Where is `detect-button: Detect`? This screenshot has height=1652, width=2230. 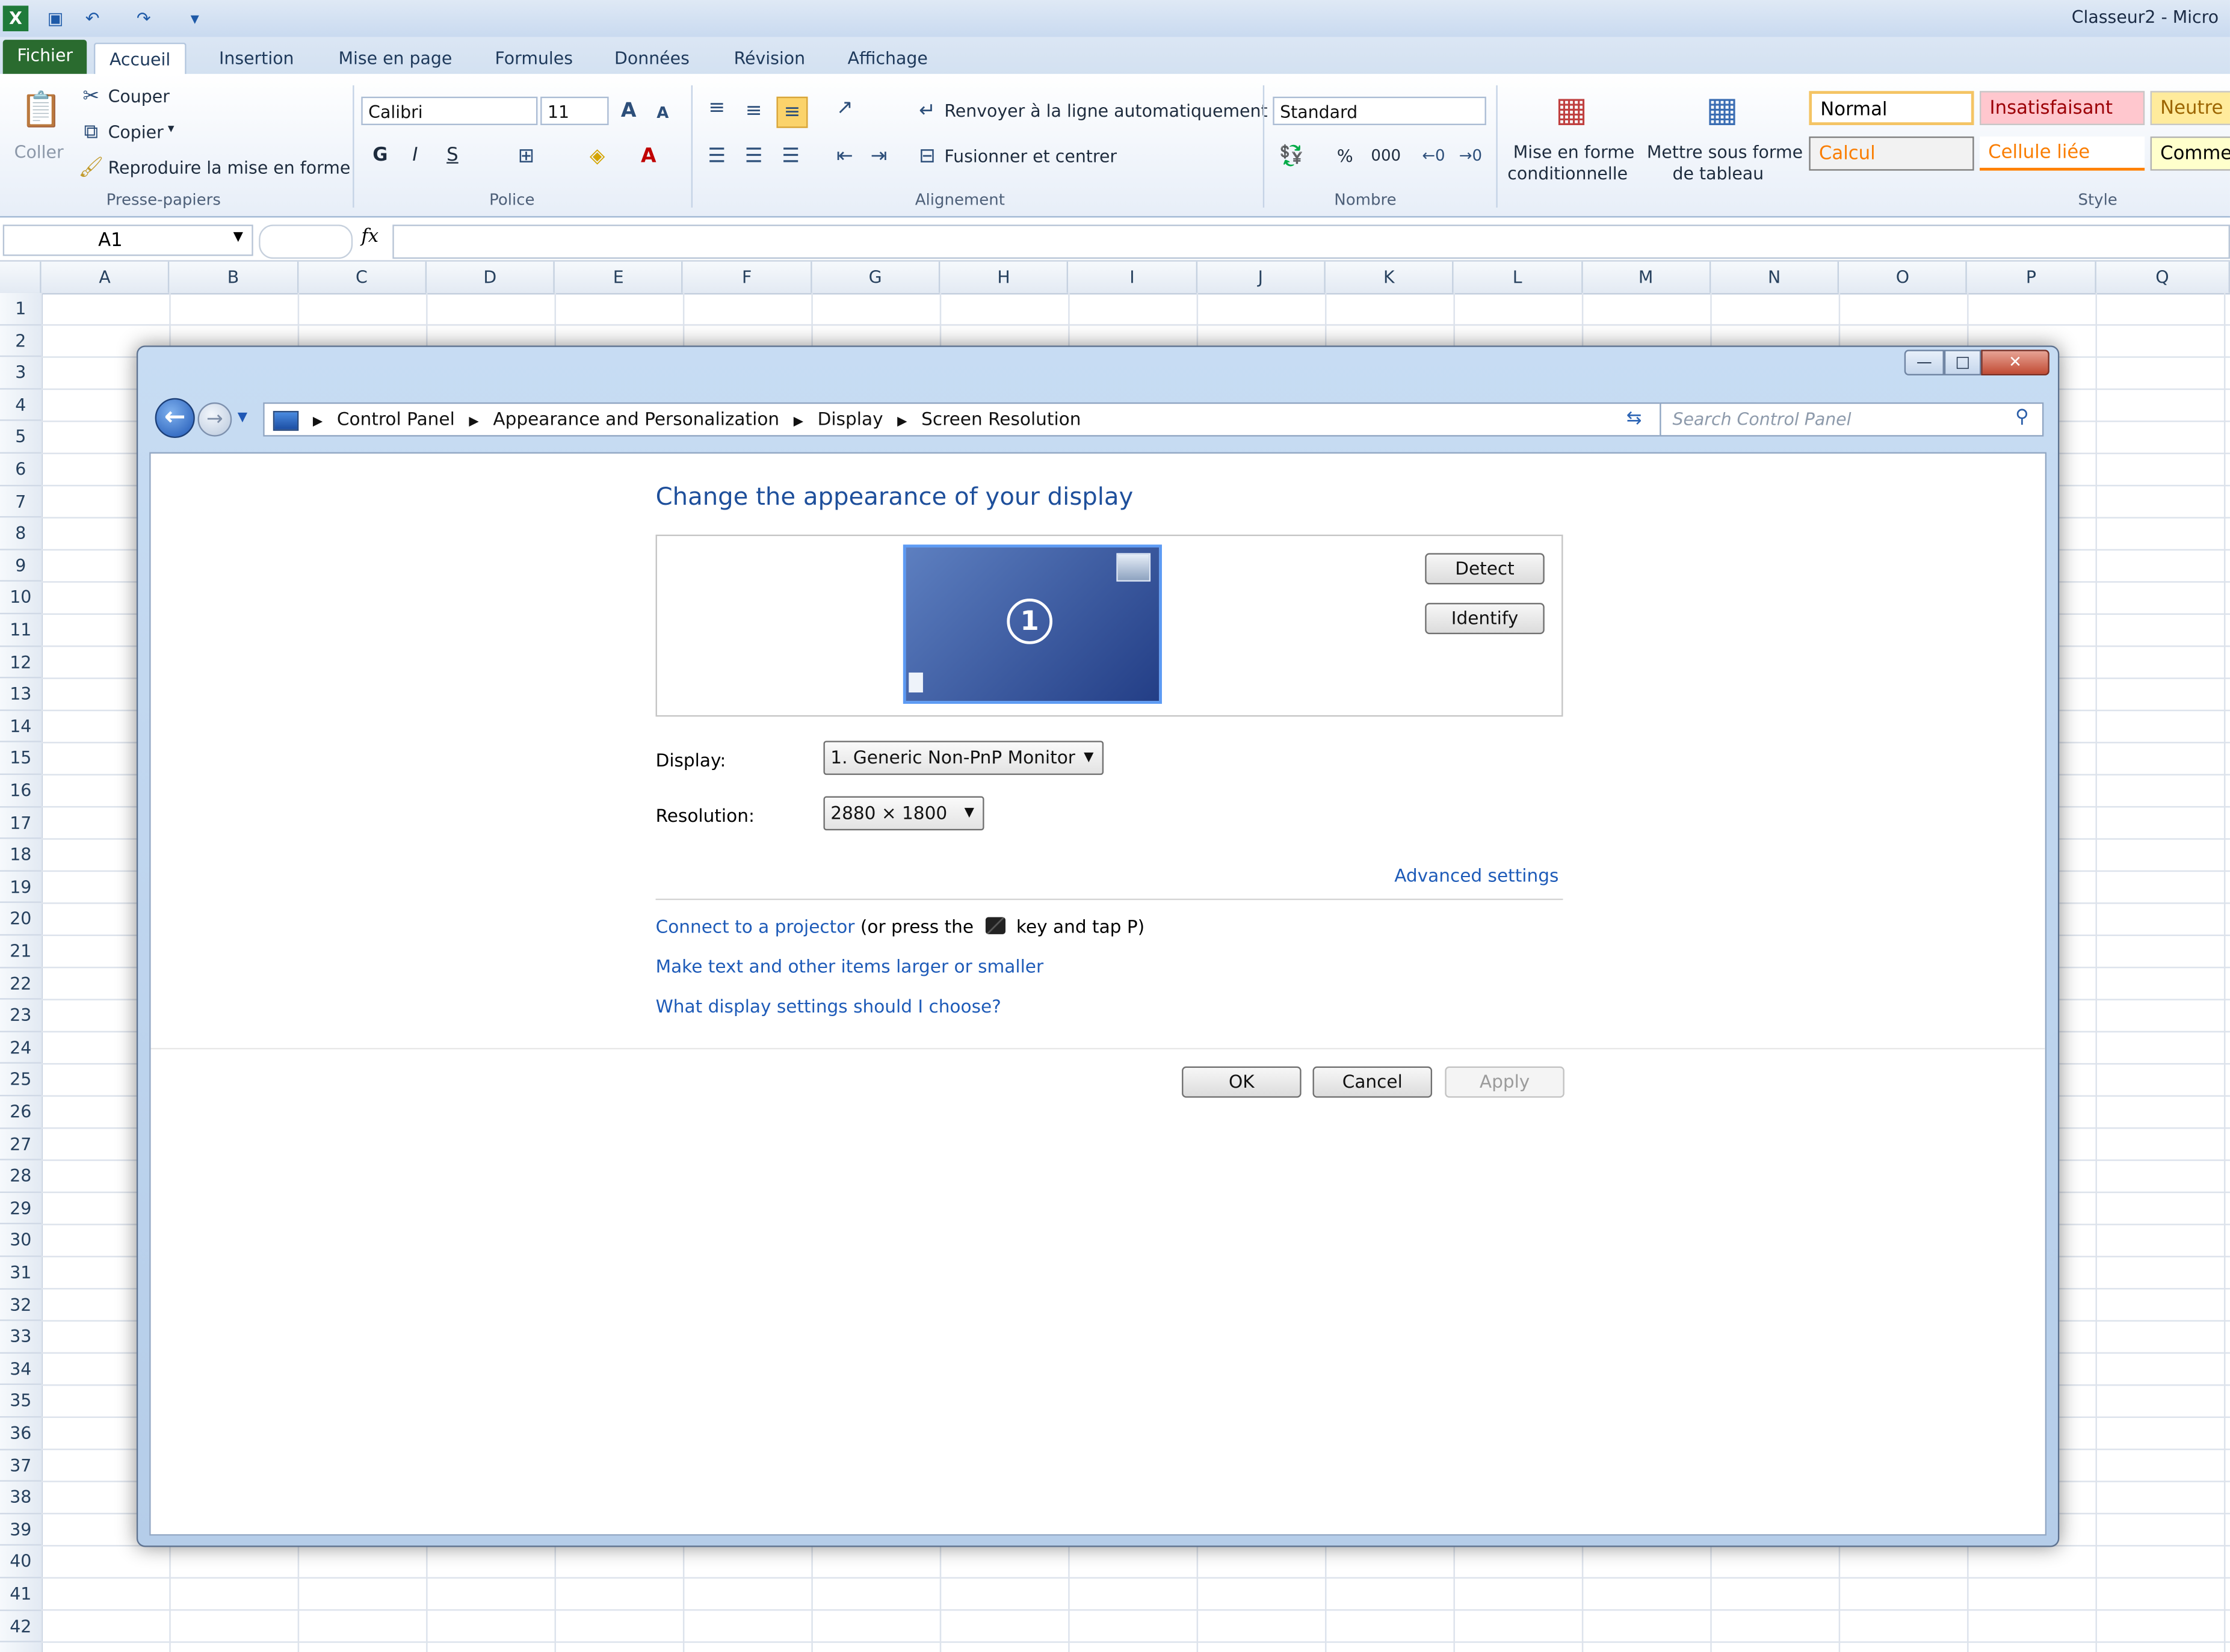
detect-button: Detect is located at coordinates (1485, 569).